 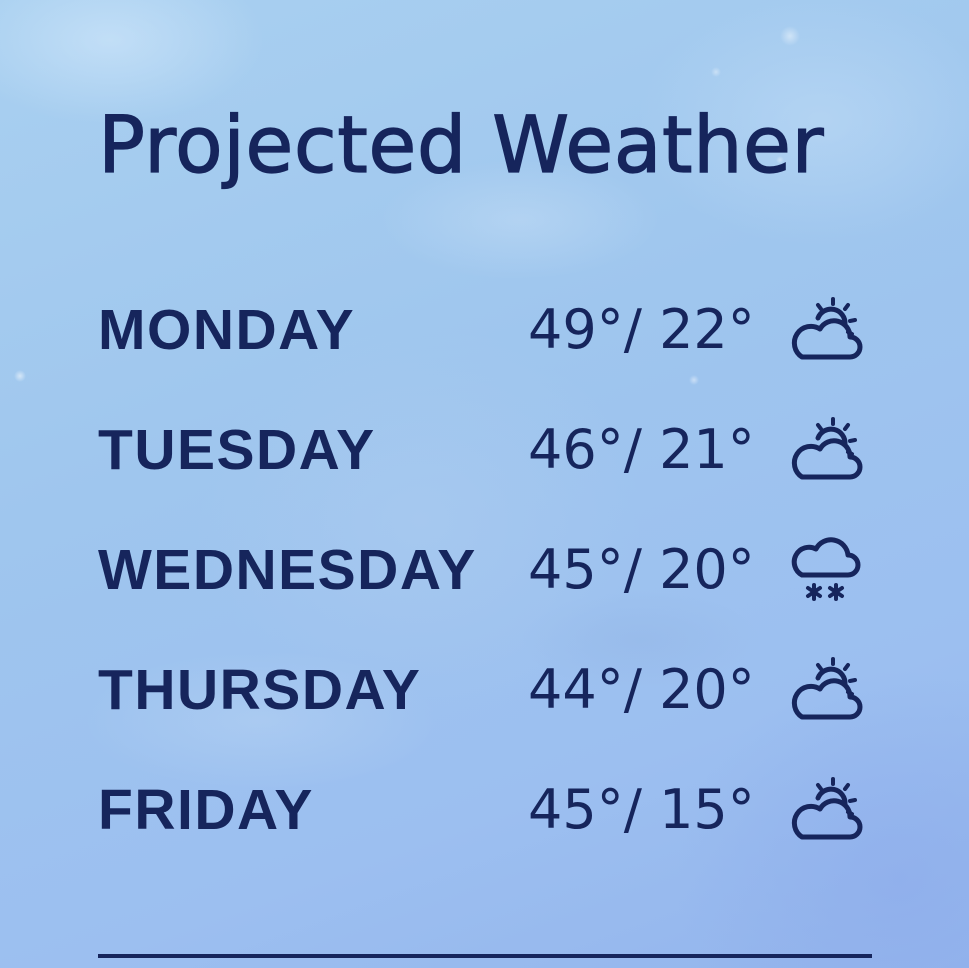 I want to click on forecast-row-monday: MONDAY 49°/ 22°, so click(x=485, y=330).